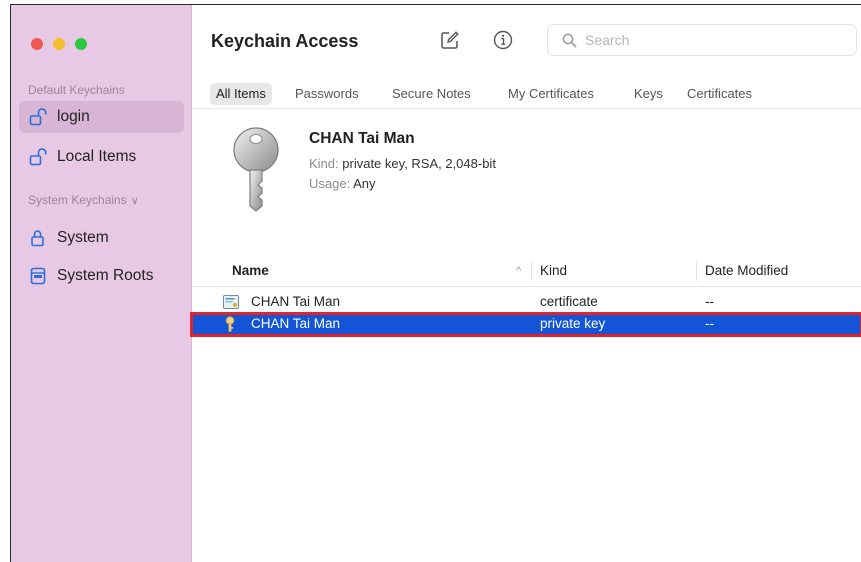  I want to click on system-keychains-header: System Keychains ∨, so click(83, 200).